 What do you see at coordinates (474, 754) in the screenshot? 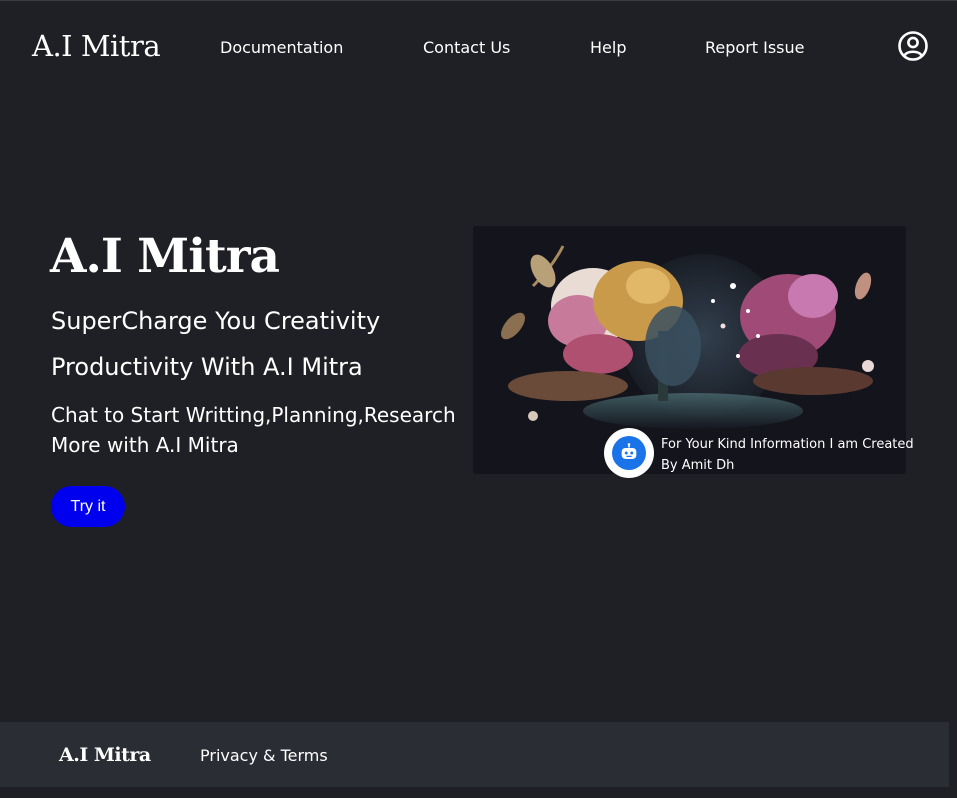
I see `footer: A.I Mitra Privacy & Terms` at bounding box center [474, 754].